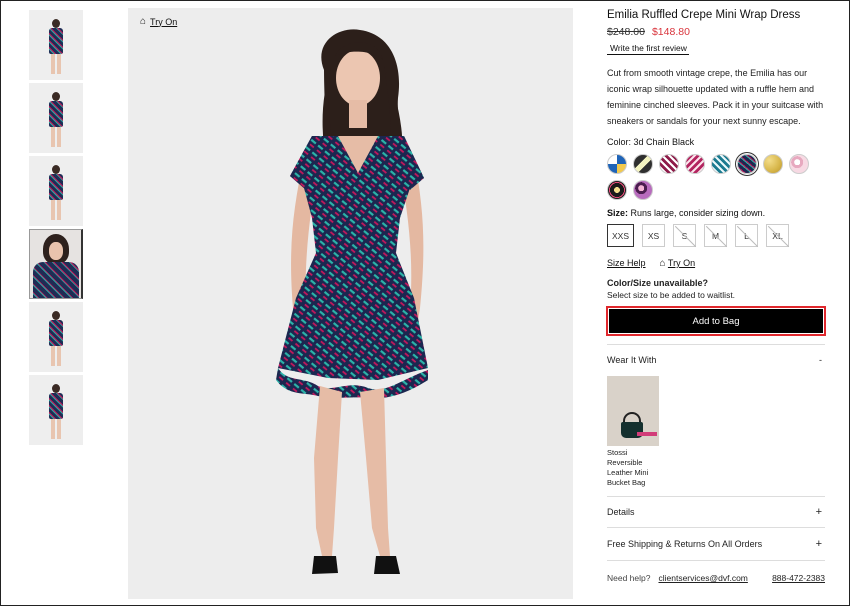  I want to click on add-to-bag-highlight: Add to Bag, so click(716, 321).